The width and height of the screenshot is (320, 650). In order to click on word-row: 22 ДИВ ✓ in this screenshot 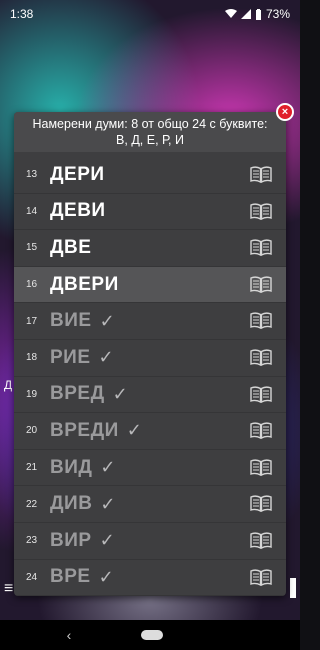, I will do `click(150, 504)`.